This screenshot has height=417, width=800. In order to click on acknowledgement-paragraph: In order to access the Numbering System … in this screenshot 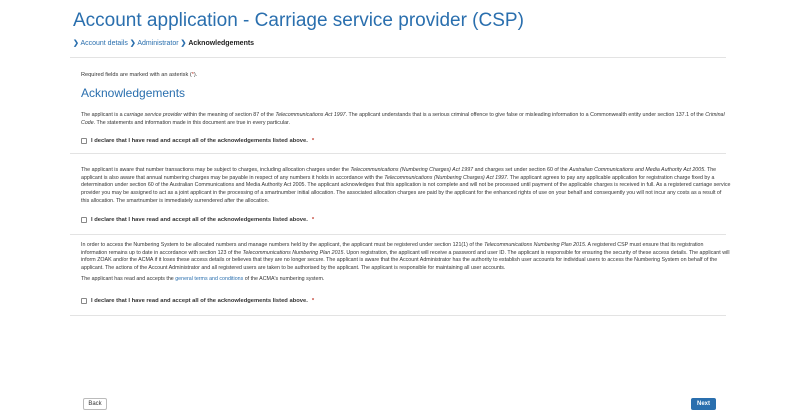, I will do `click(406, 257)`.